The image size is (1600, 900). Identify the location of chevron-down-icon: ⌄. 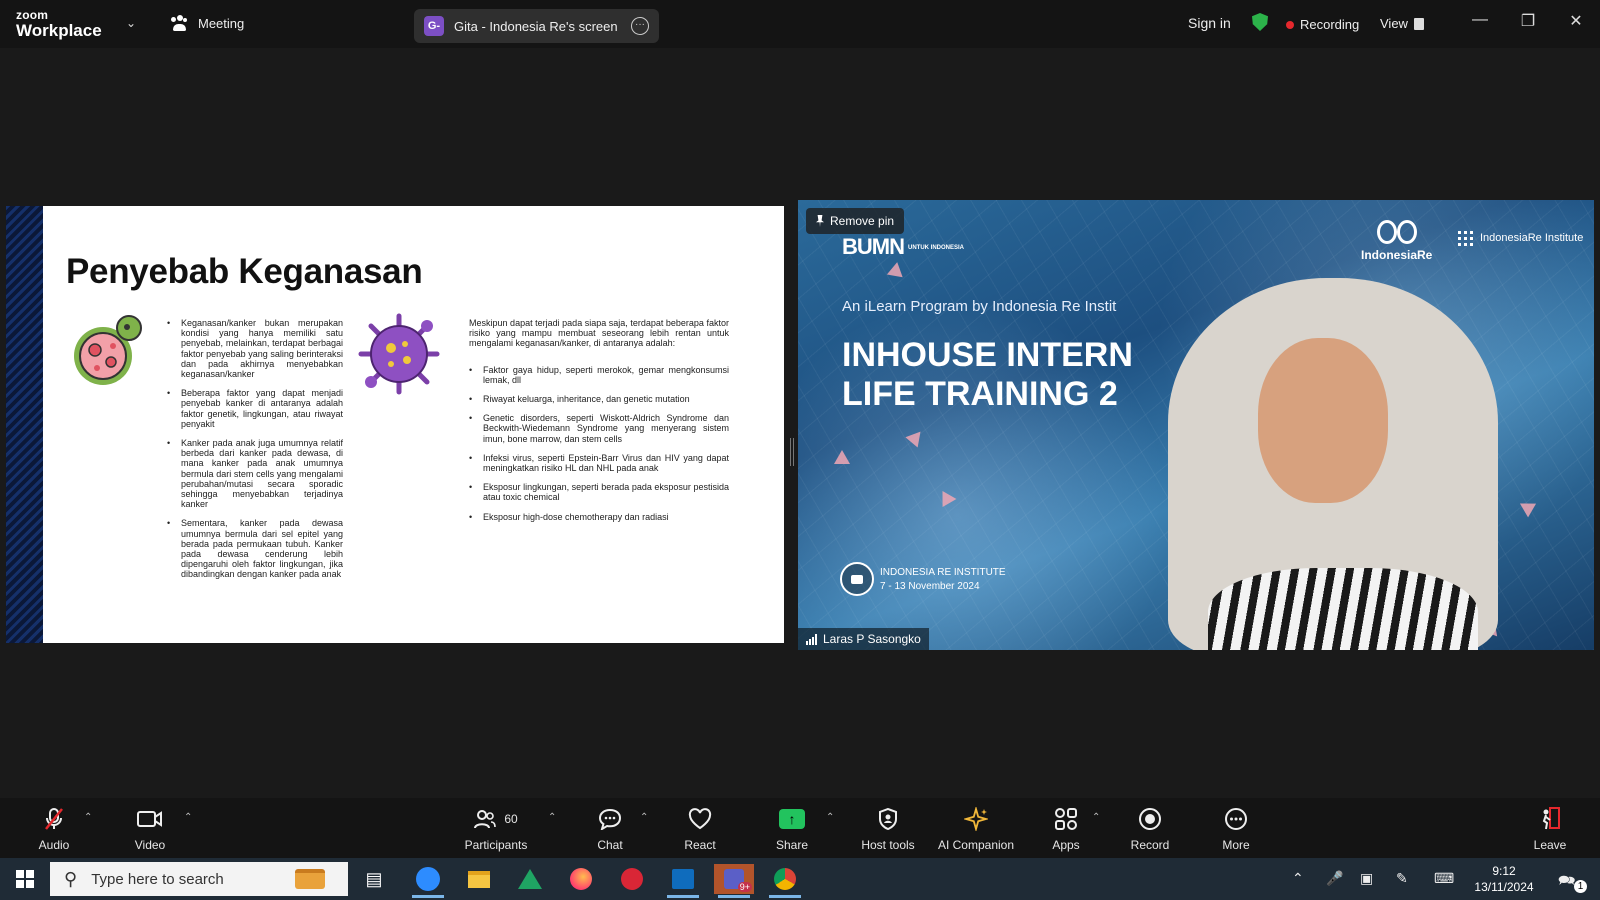
(131, 23).